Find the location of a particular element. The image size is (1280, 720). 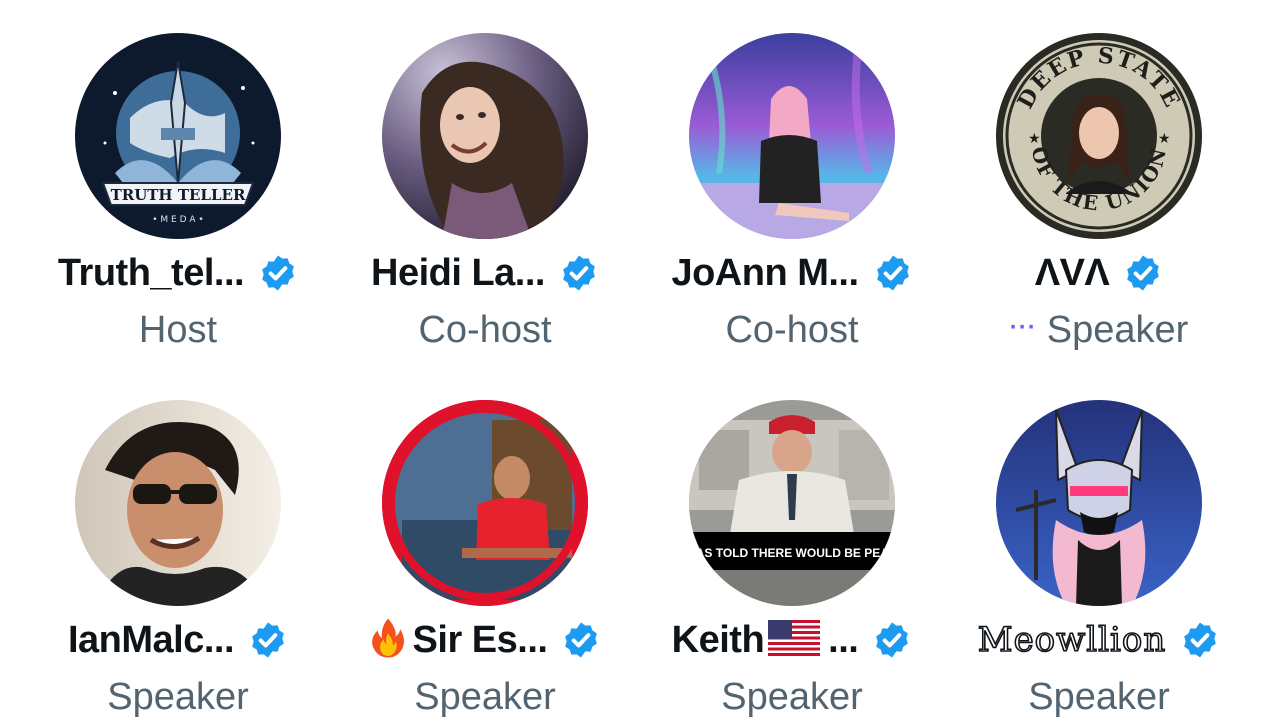

speaking-indicator-icon: ··· is located at coordinates (1023, 327).